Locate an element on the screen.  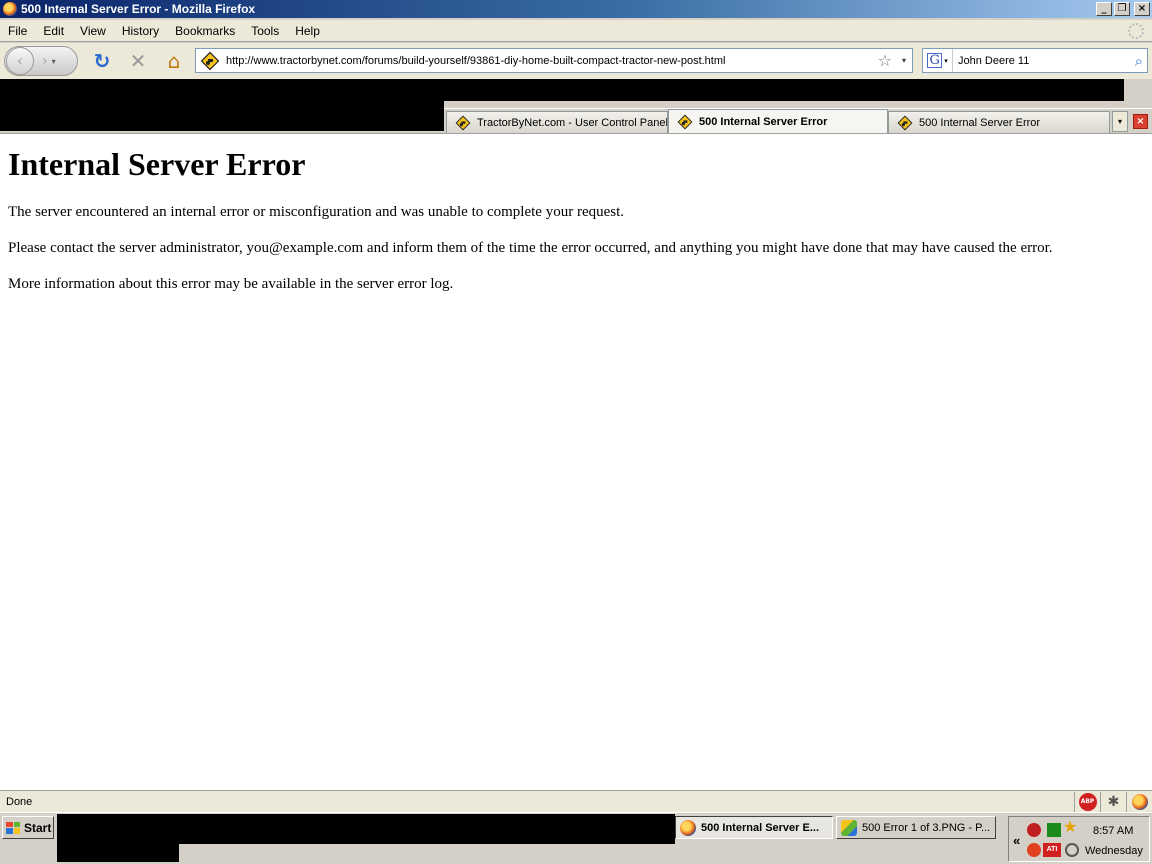
menu-edit: Edit is located at coordinates (53, 31).